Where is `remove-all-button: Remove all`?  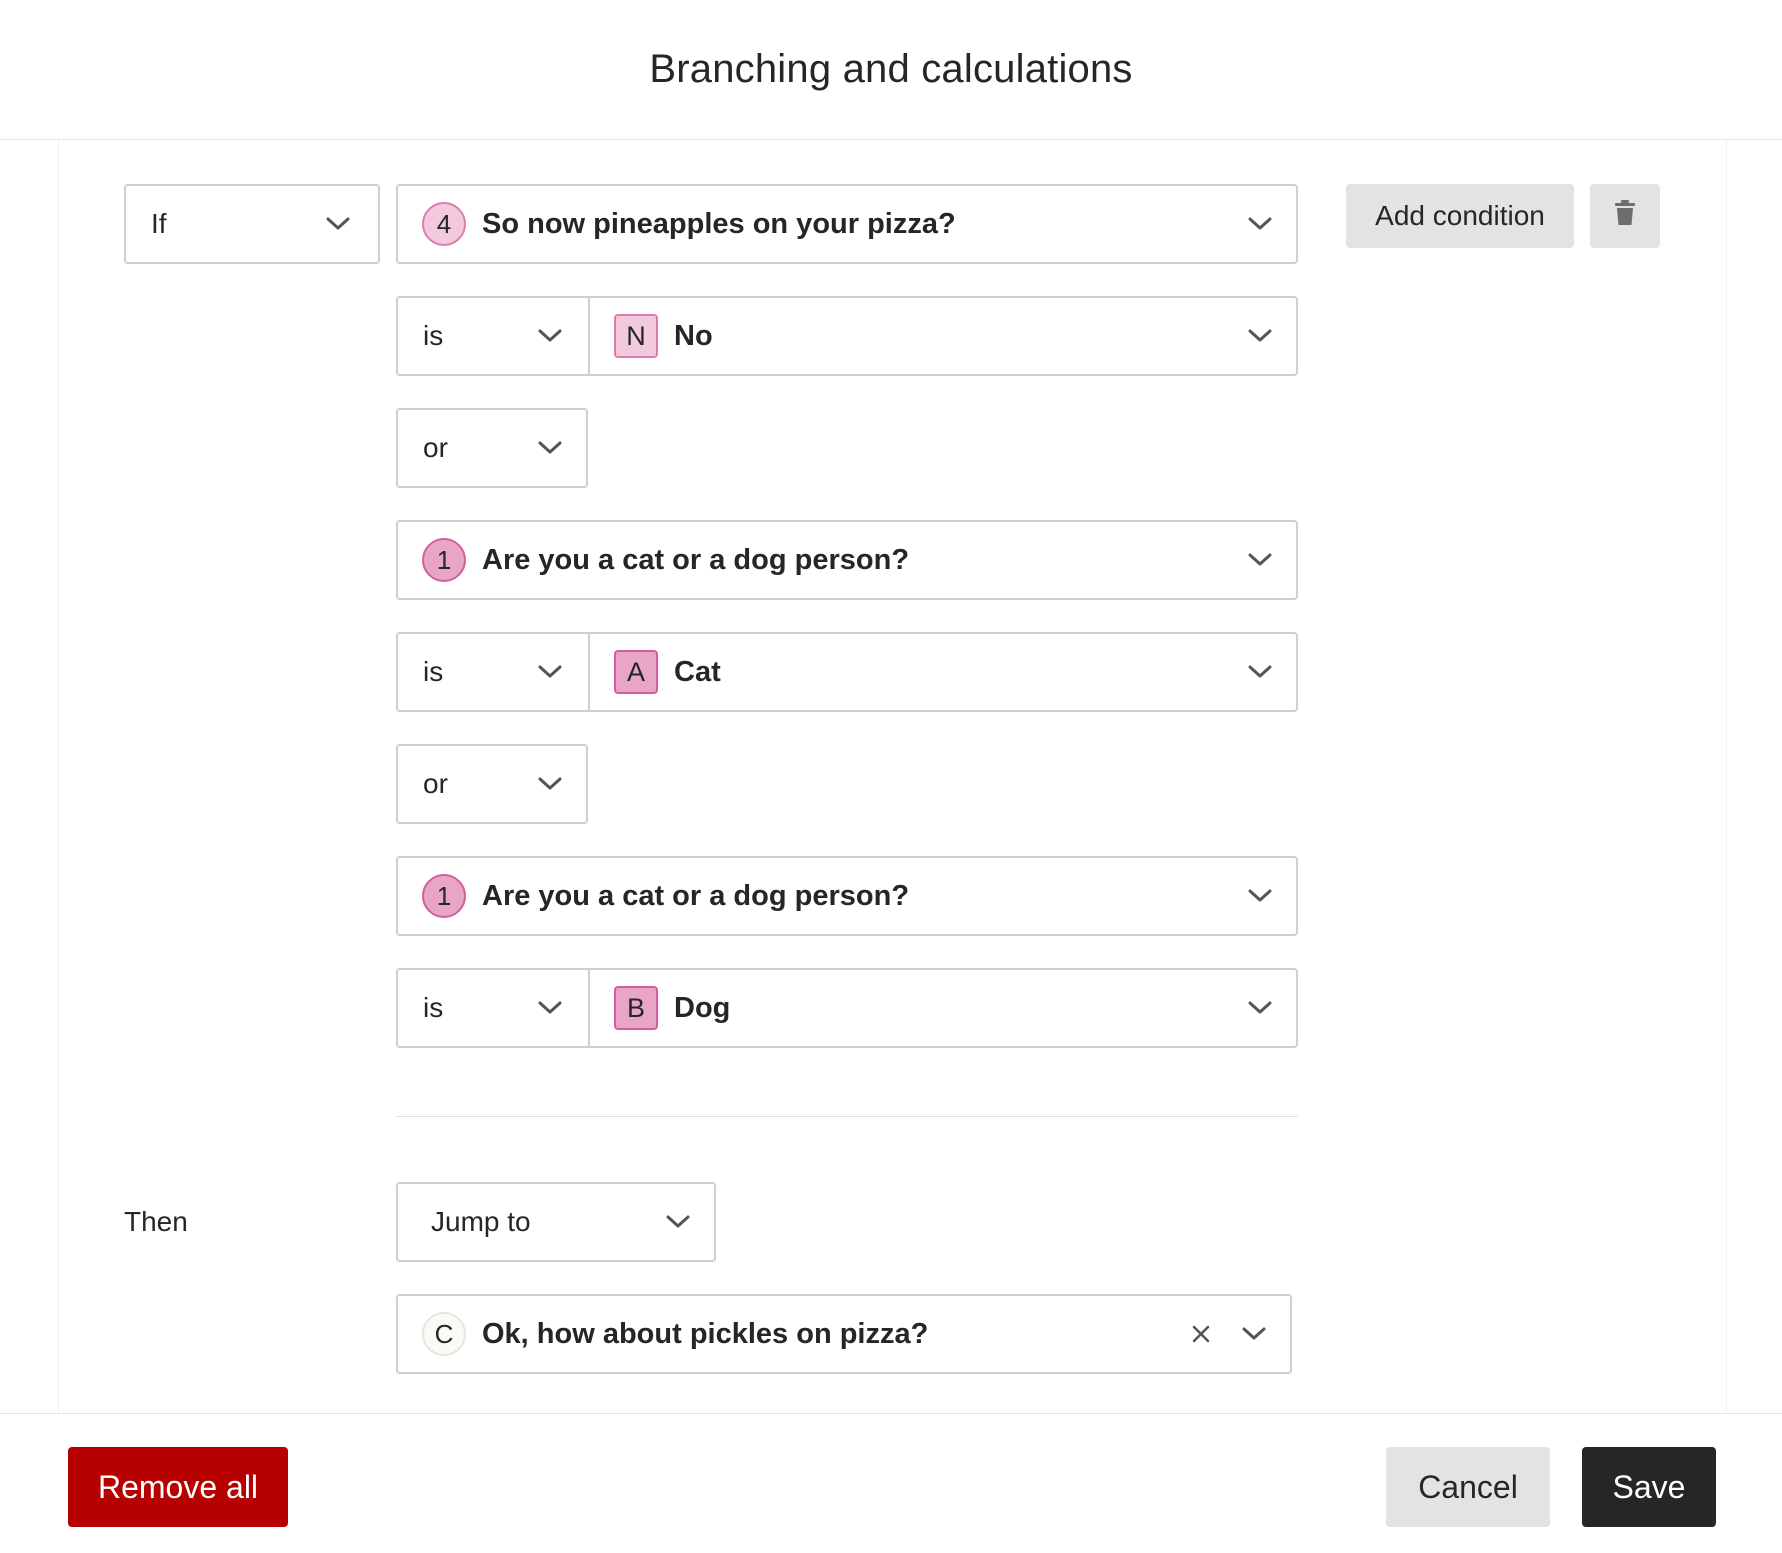
remove-all-button: Remove all is located at coordinates (178, 1487).